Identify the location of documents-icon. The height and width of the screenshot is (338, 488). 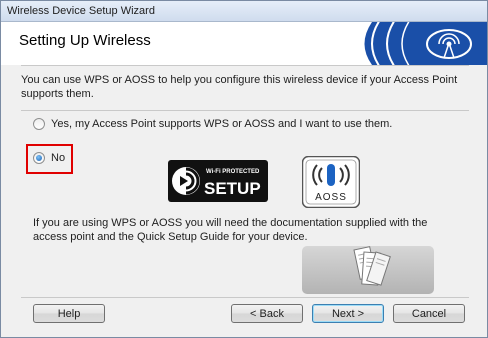
(372, 266).